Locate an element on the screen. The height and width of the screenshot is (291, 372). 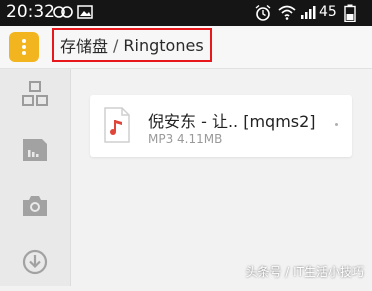
battery-icon is located at coordinates (350, 15).